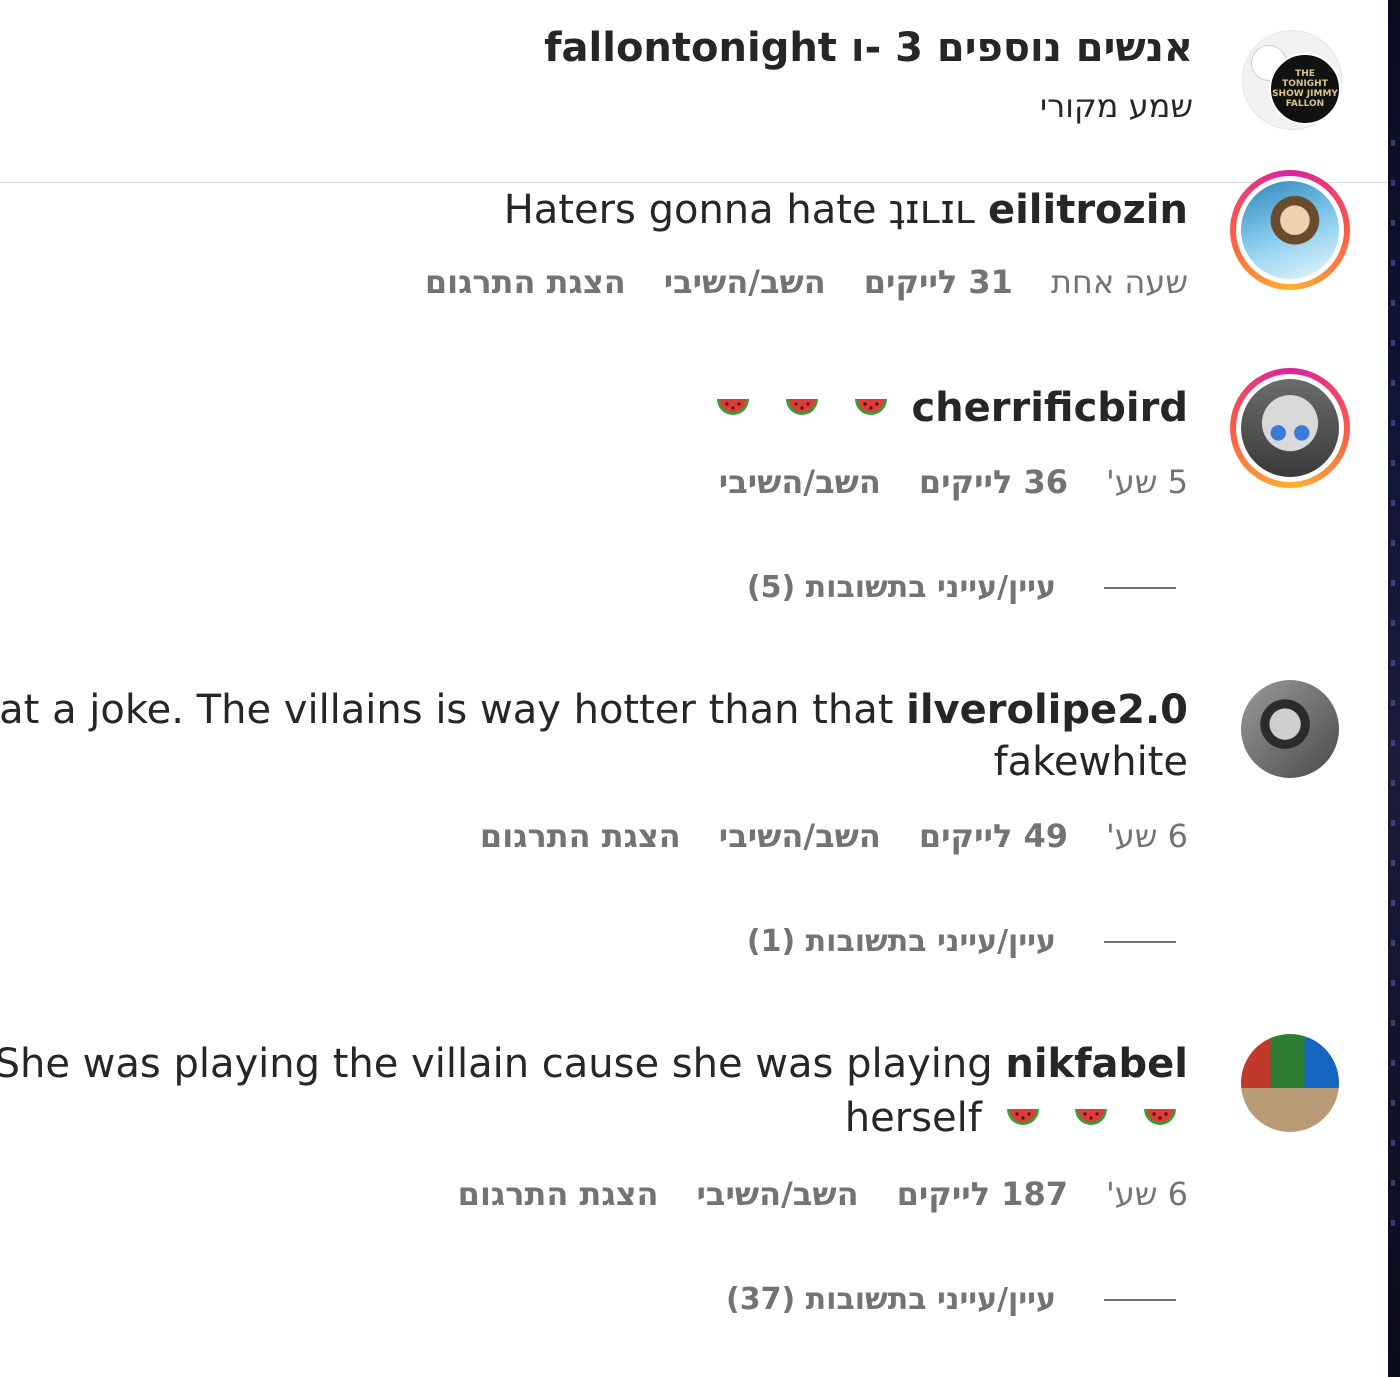 The image size is (1400, 1377). What do you see at coordinates (1394, 688) in the screenshot?
I see `background-video-edge` at bounding box center [1394, 688].